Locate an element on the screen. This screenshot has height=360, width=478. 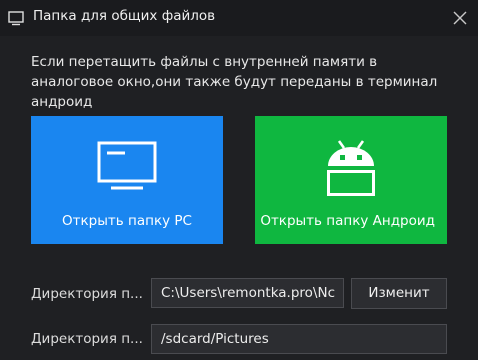
open-pc-folder-label: Открыть папку PC is located at coordinates (127, 221).